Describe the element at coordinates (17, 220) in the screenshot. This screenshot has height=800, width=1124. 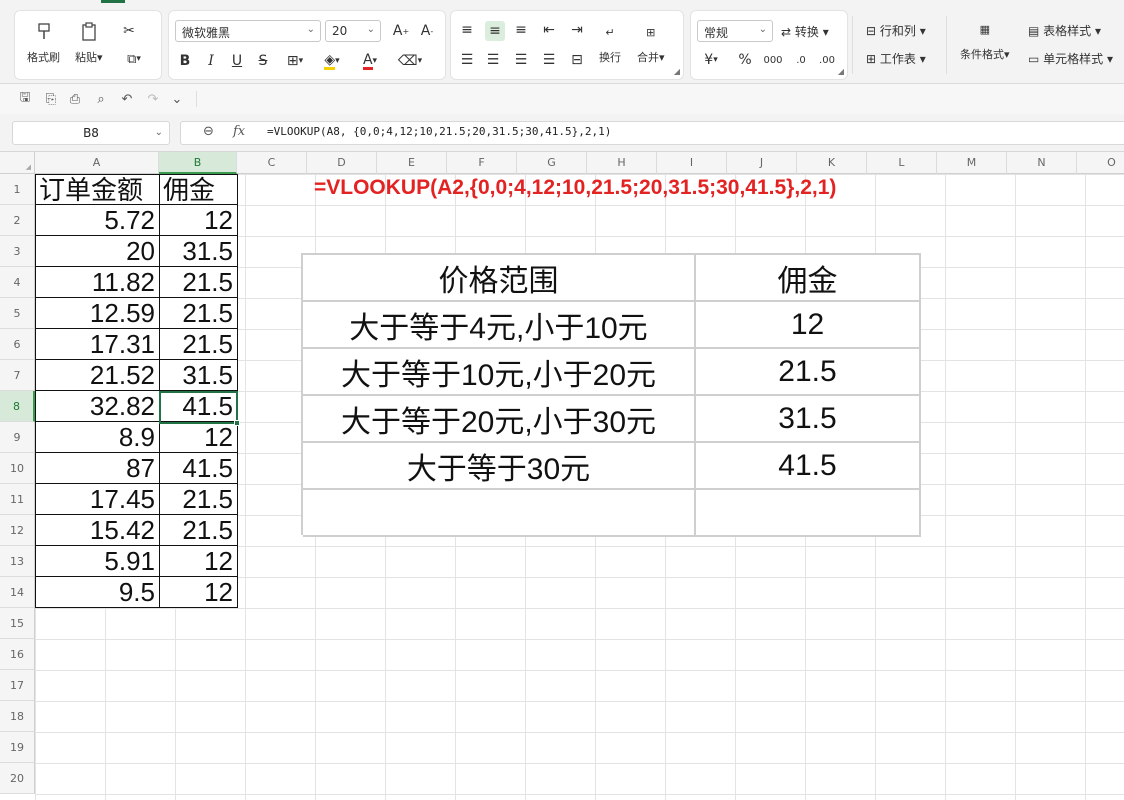
I see `row-header: 2` at that location.